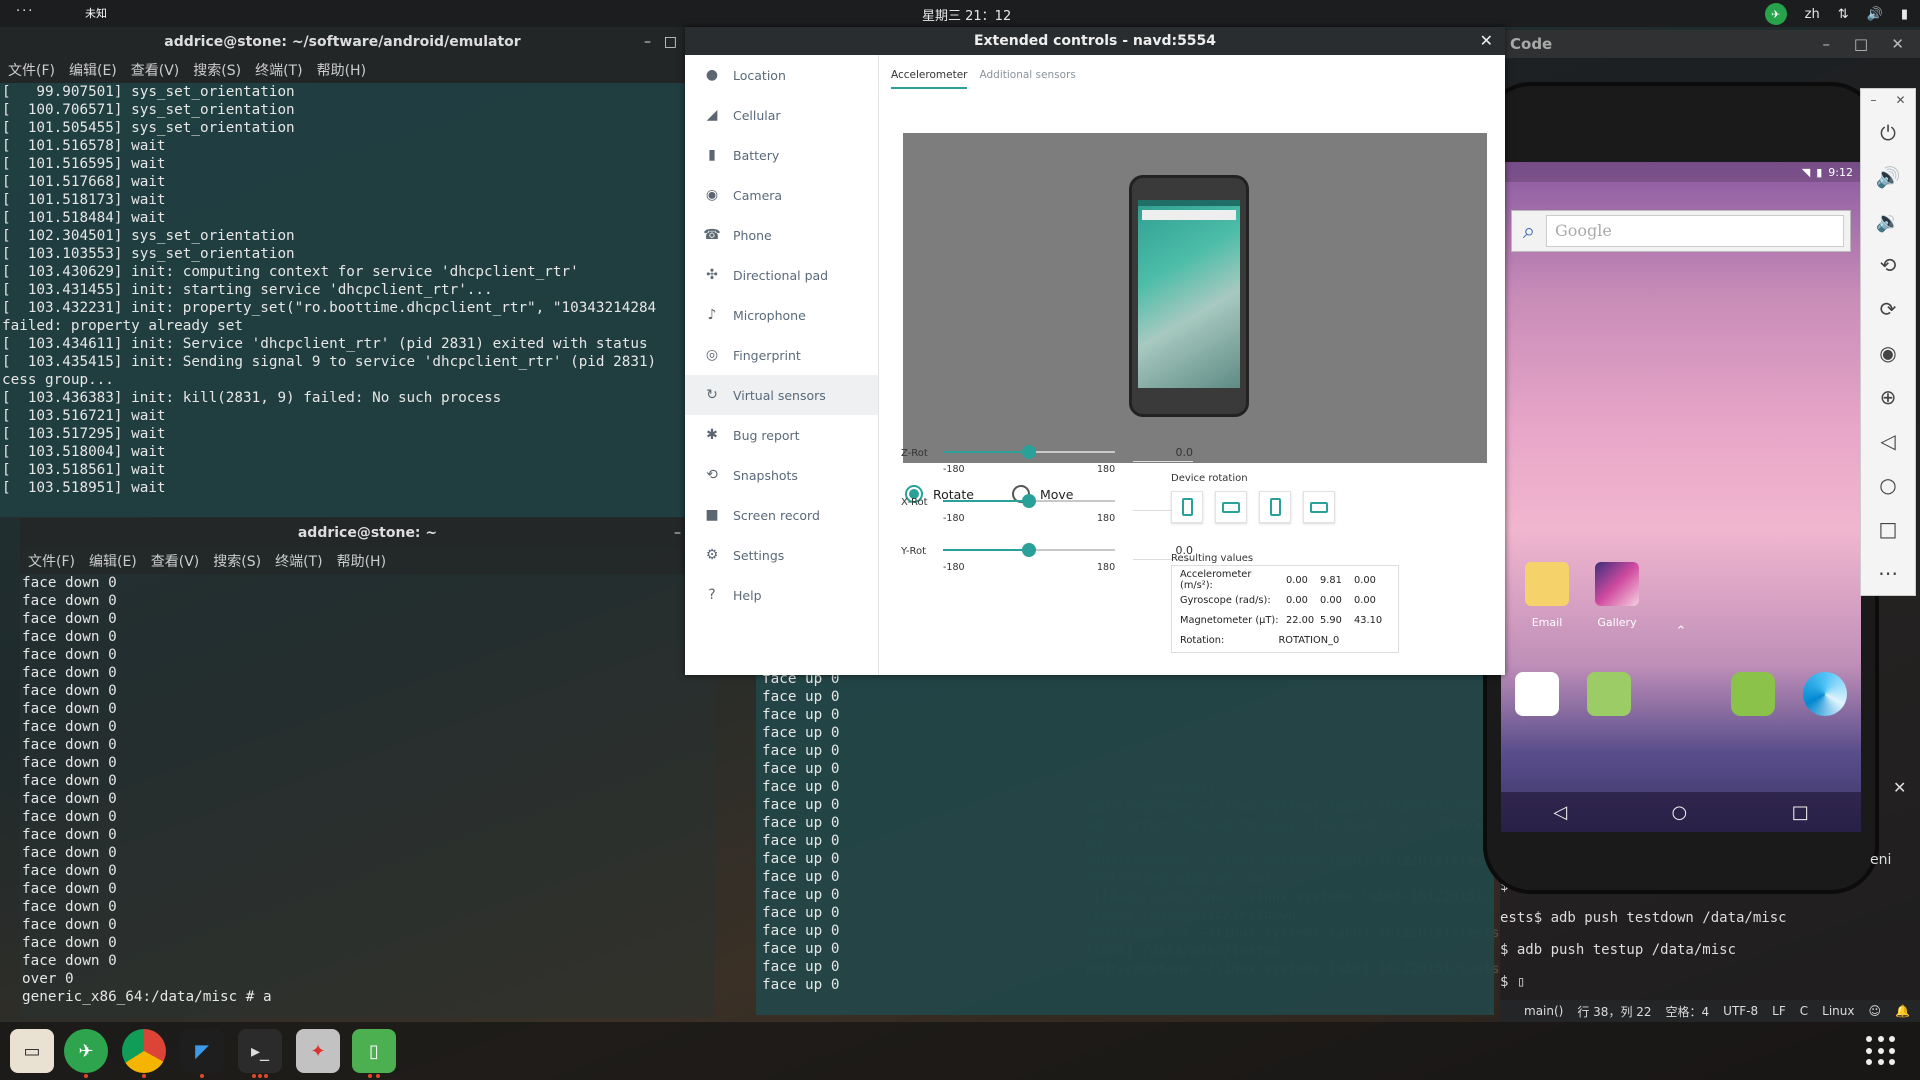  Describe the element at coordinates (781, 75) in the screenshot. I see `sidebar-item-location: ● Location` at that location.